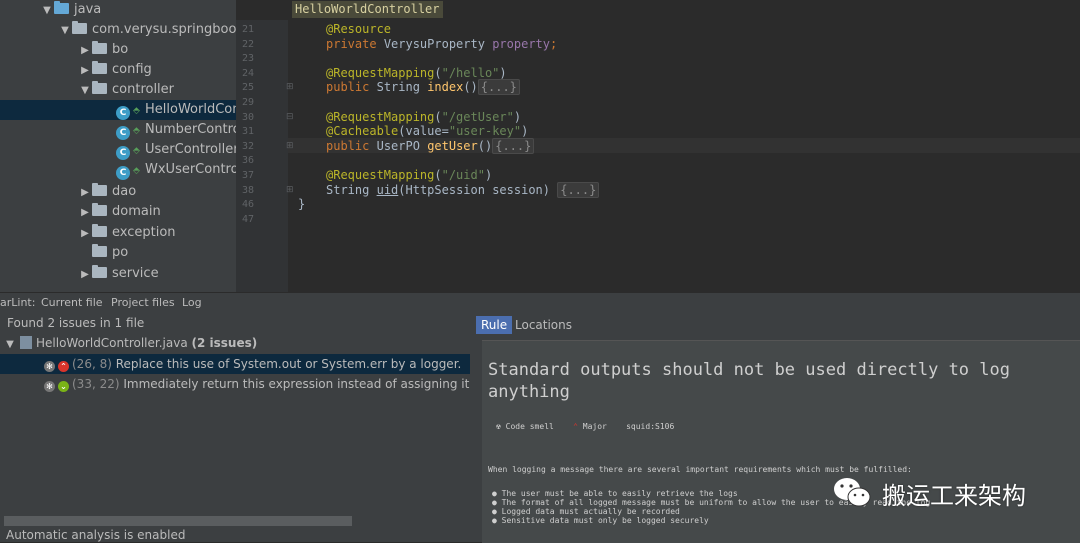  What do you see at coordinates (290, 117) in the screenshot?
I see `fold-icon: ⊟` at bounding box center [290, 117].